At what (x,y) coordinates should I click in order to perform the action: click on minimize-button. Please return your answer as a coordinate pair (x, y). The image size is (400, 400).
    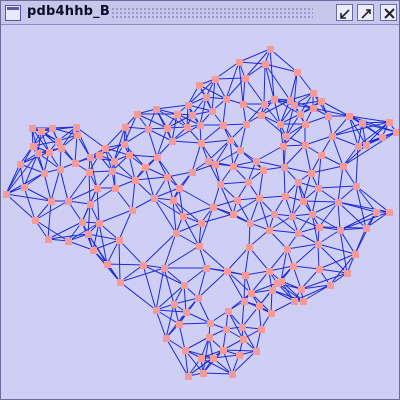
    Looking at the image, I should click on (344, 12).